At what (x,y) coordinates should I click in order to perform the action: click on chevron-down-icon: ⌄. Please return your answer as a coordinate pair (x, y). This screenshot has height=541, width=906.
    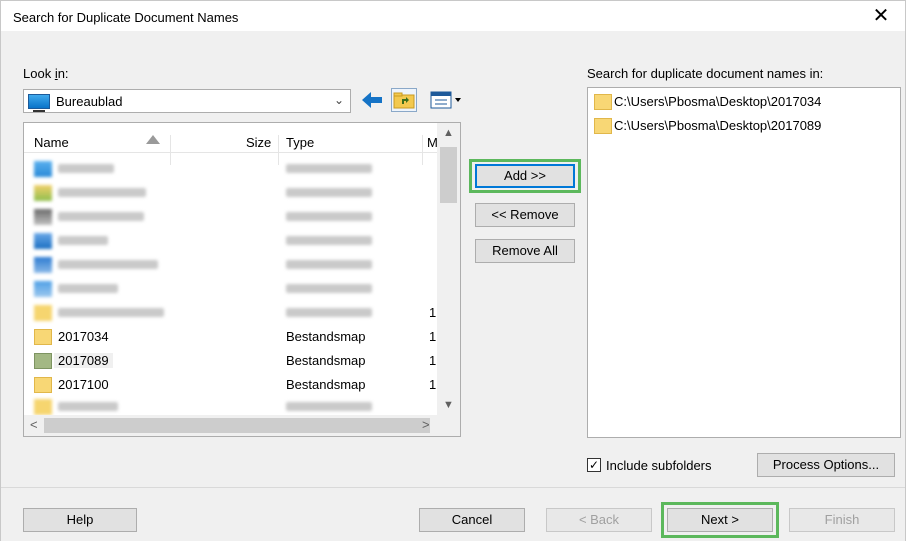
    Looking at the image, I should click on (338, 100).